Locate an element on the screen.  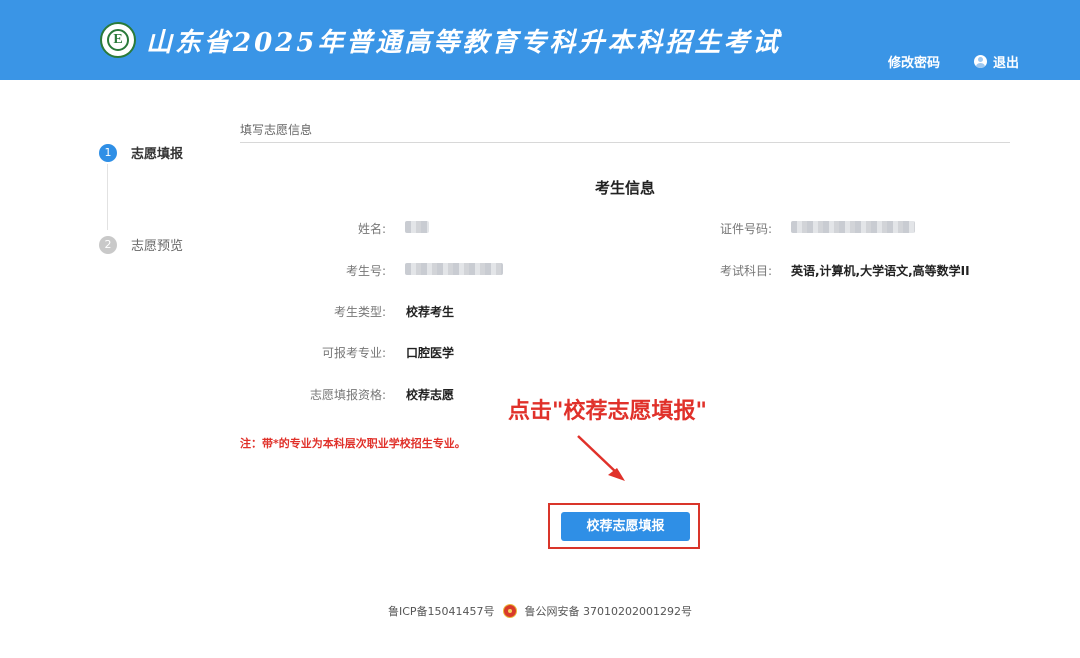
police-badge-icon is located at coordinates (509, 611).